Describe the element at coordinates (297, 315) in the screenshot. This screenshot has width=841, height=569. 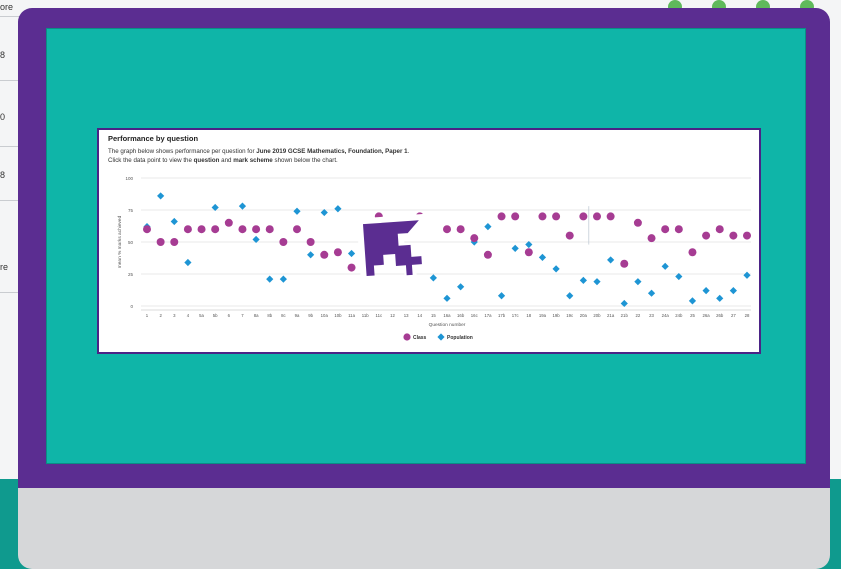
I see `x-tick-label: 9a` at that location.